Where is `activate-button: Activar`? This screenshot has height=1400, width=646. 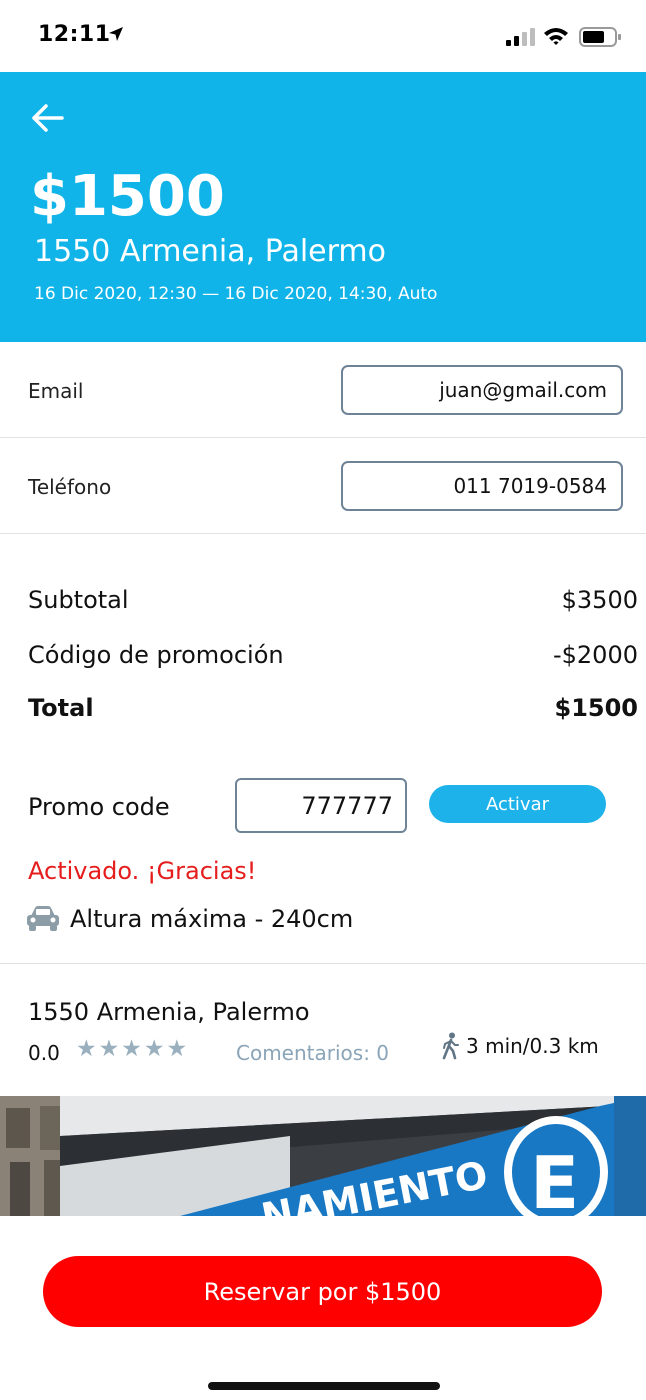 activate-button: Activar is located at coordinates (517, 804).